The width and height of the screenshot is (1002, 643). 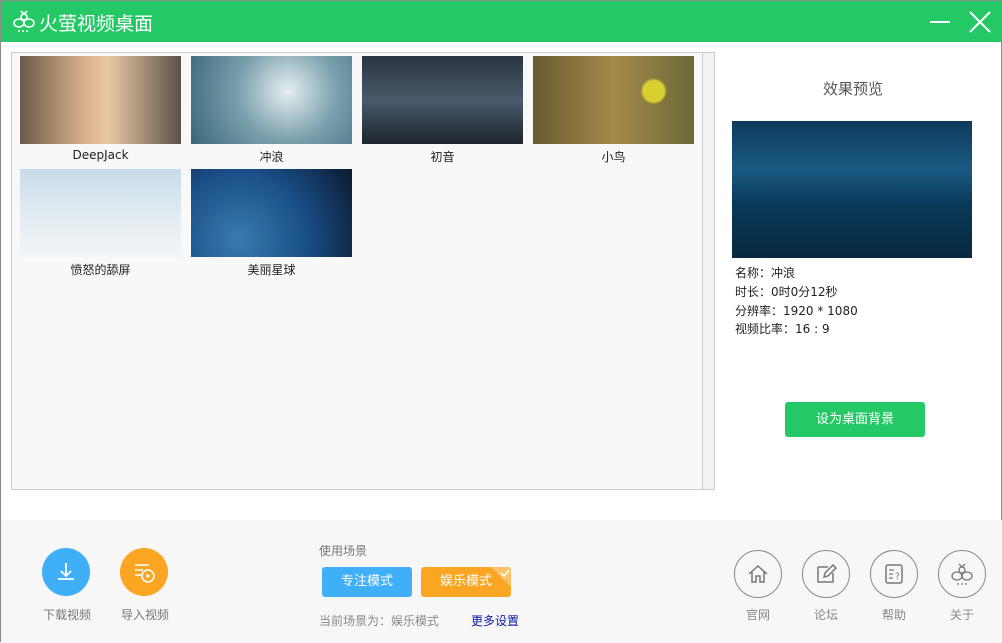 I want to click on edit-icon, so click(x=827, y=573).